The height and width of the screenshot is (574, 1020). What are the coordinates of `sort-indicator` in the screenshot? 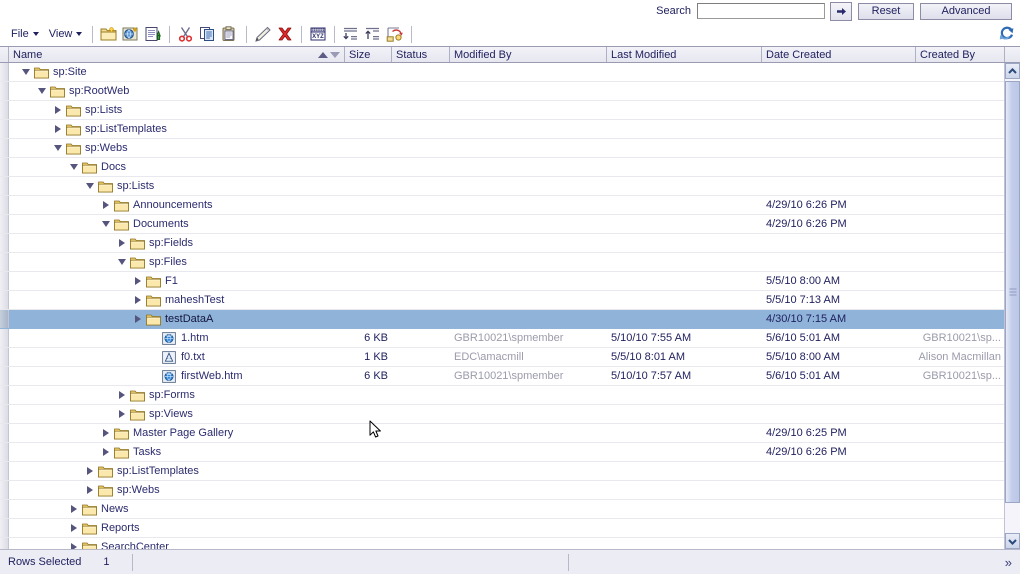 It's located at (329, 54).